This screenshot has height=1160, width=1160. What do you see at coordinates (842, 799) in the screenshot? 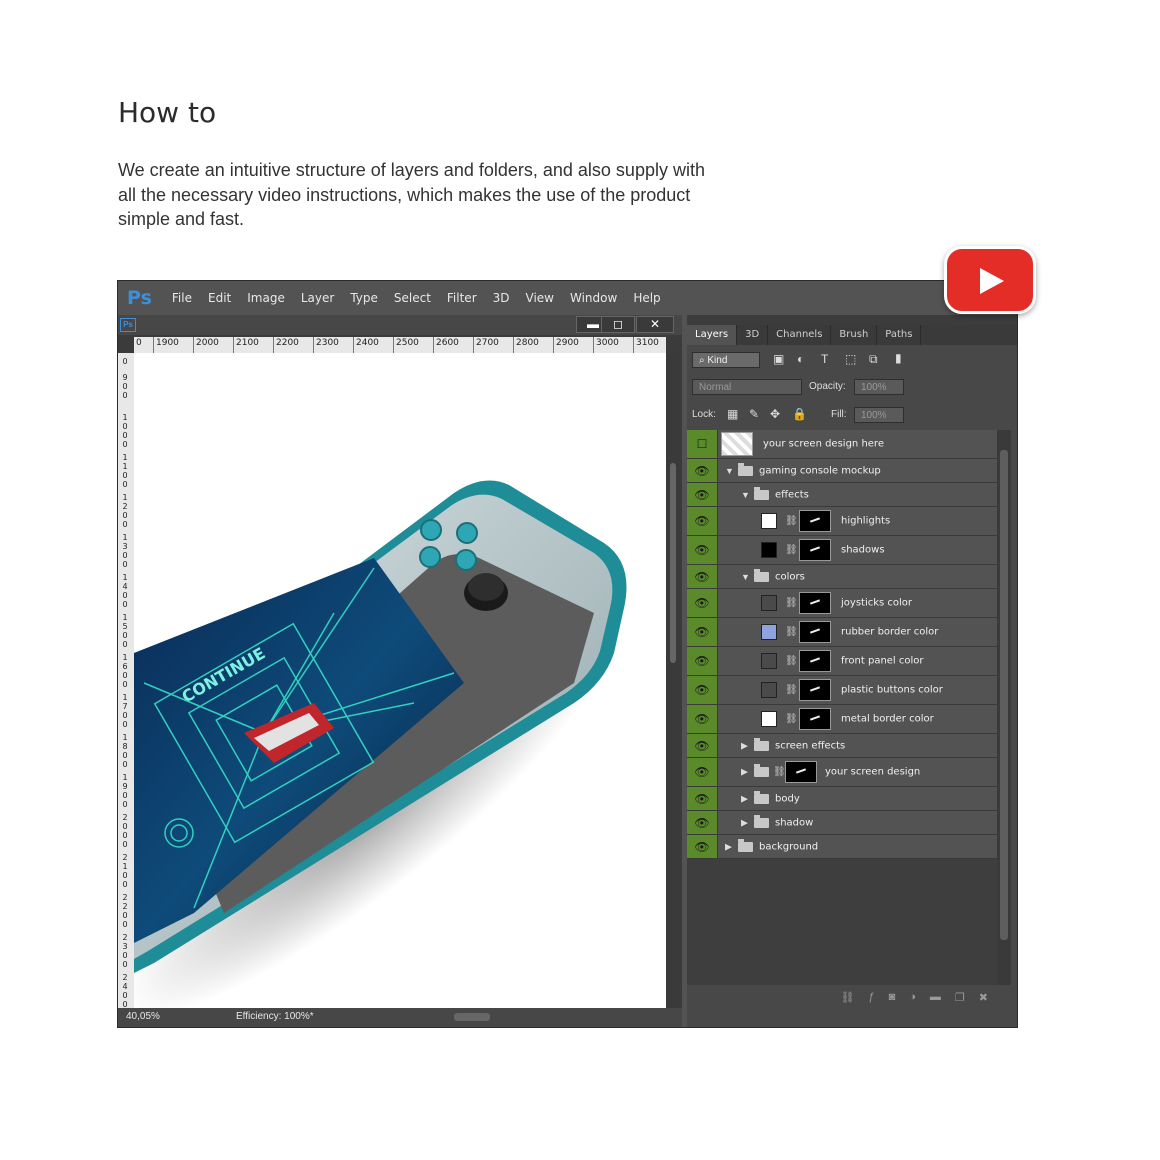
I see `layer-row: 👁 ▶ body` at bounding box center [842, 799].